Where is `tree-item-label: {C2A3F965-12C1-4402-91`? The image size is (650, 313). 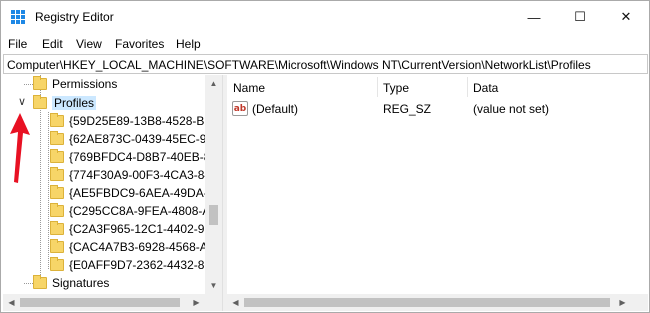
tree-item-label: {C2A3F965-12C1-4402-91 is located at coordinates (140, 229).